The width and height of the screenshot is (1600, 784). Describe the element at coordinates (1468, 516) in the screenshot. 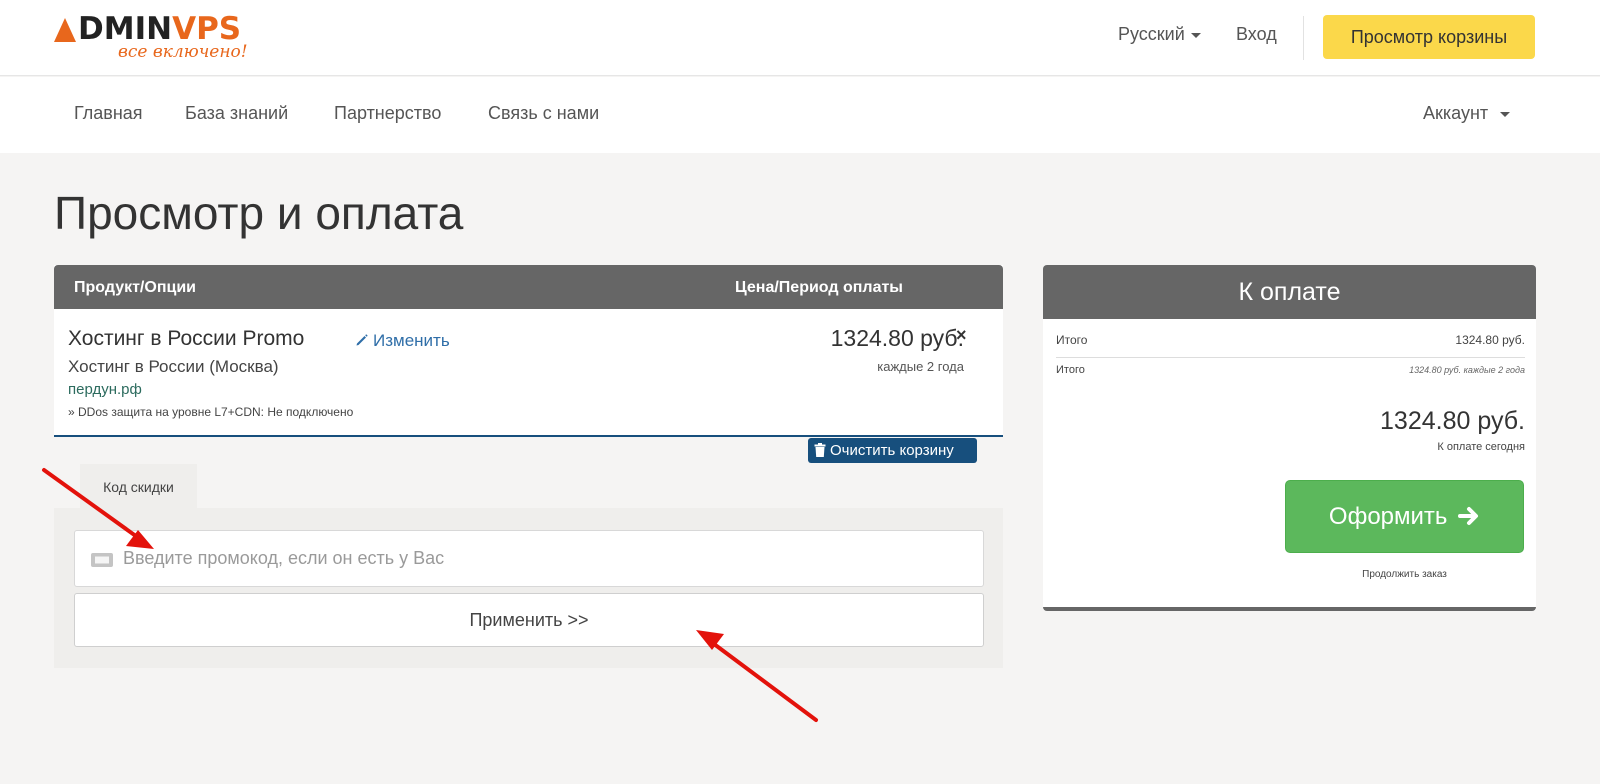

I see `arrow-right-icon` at that location.